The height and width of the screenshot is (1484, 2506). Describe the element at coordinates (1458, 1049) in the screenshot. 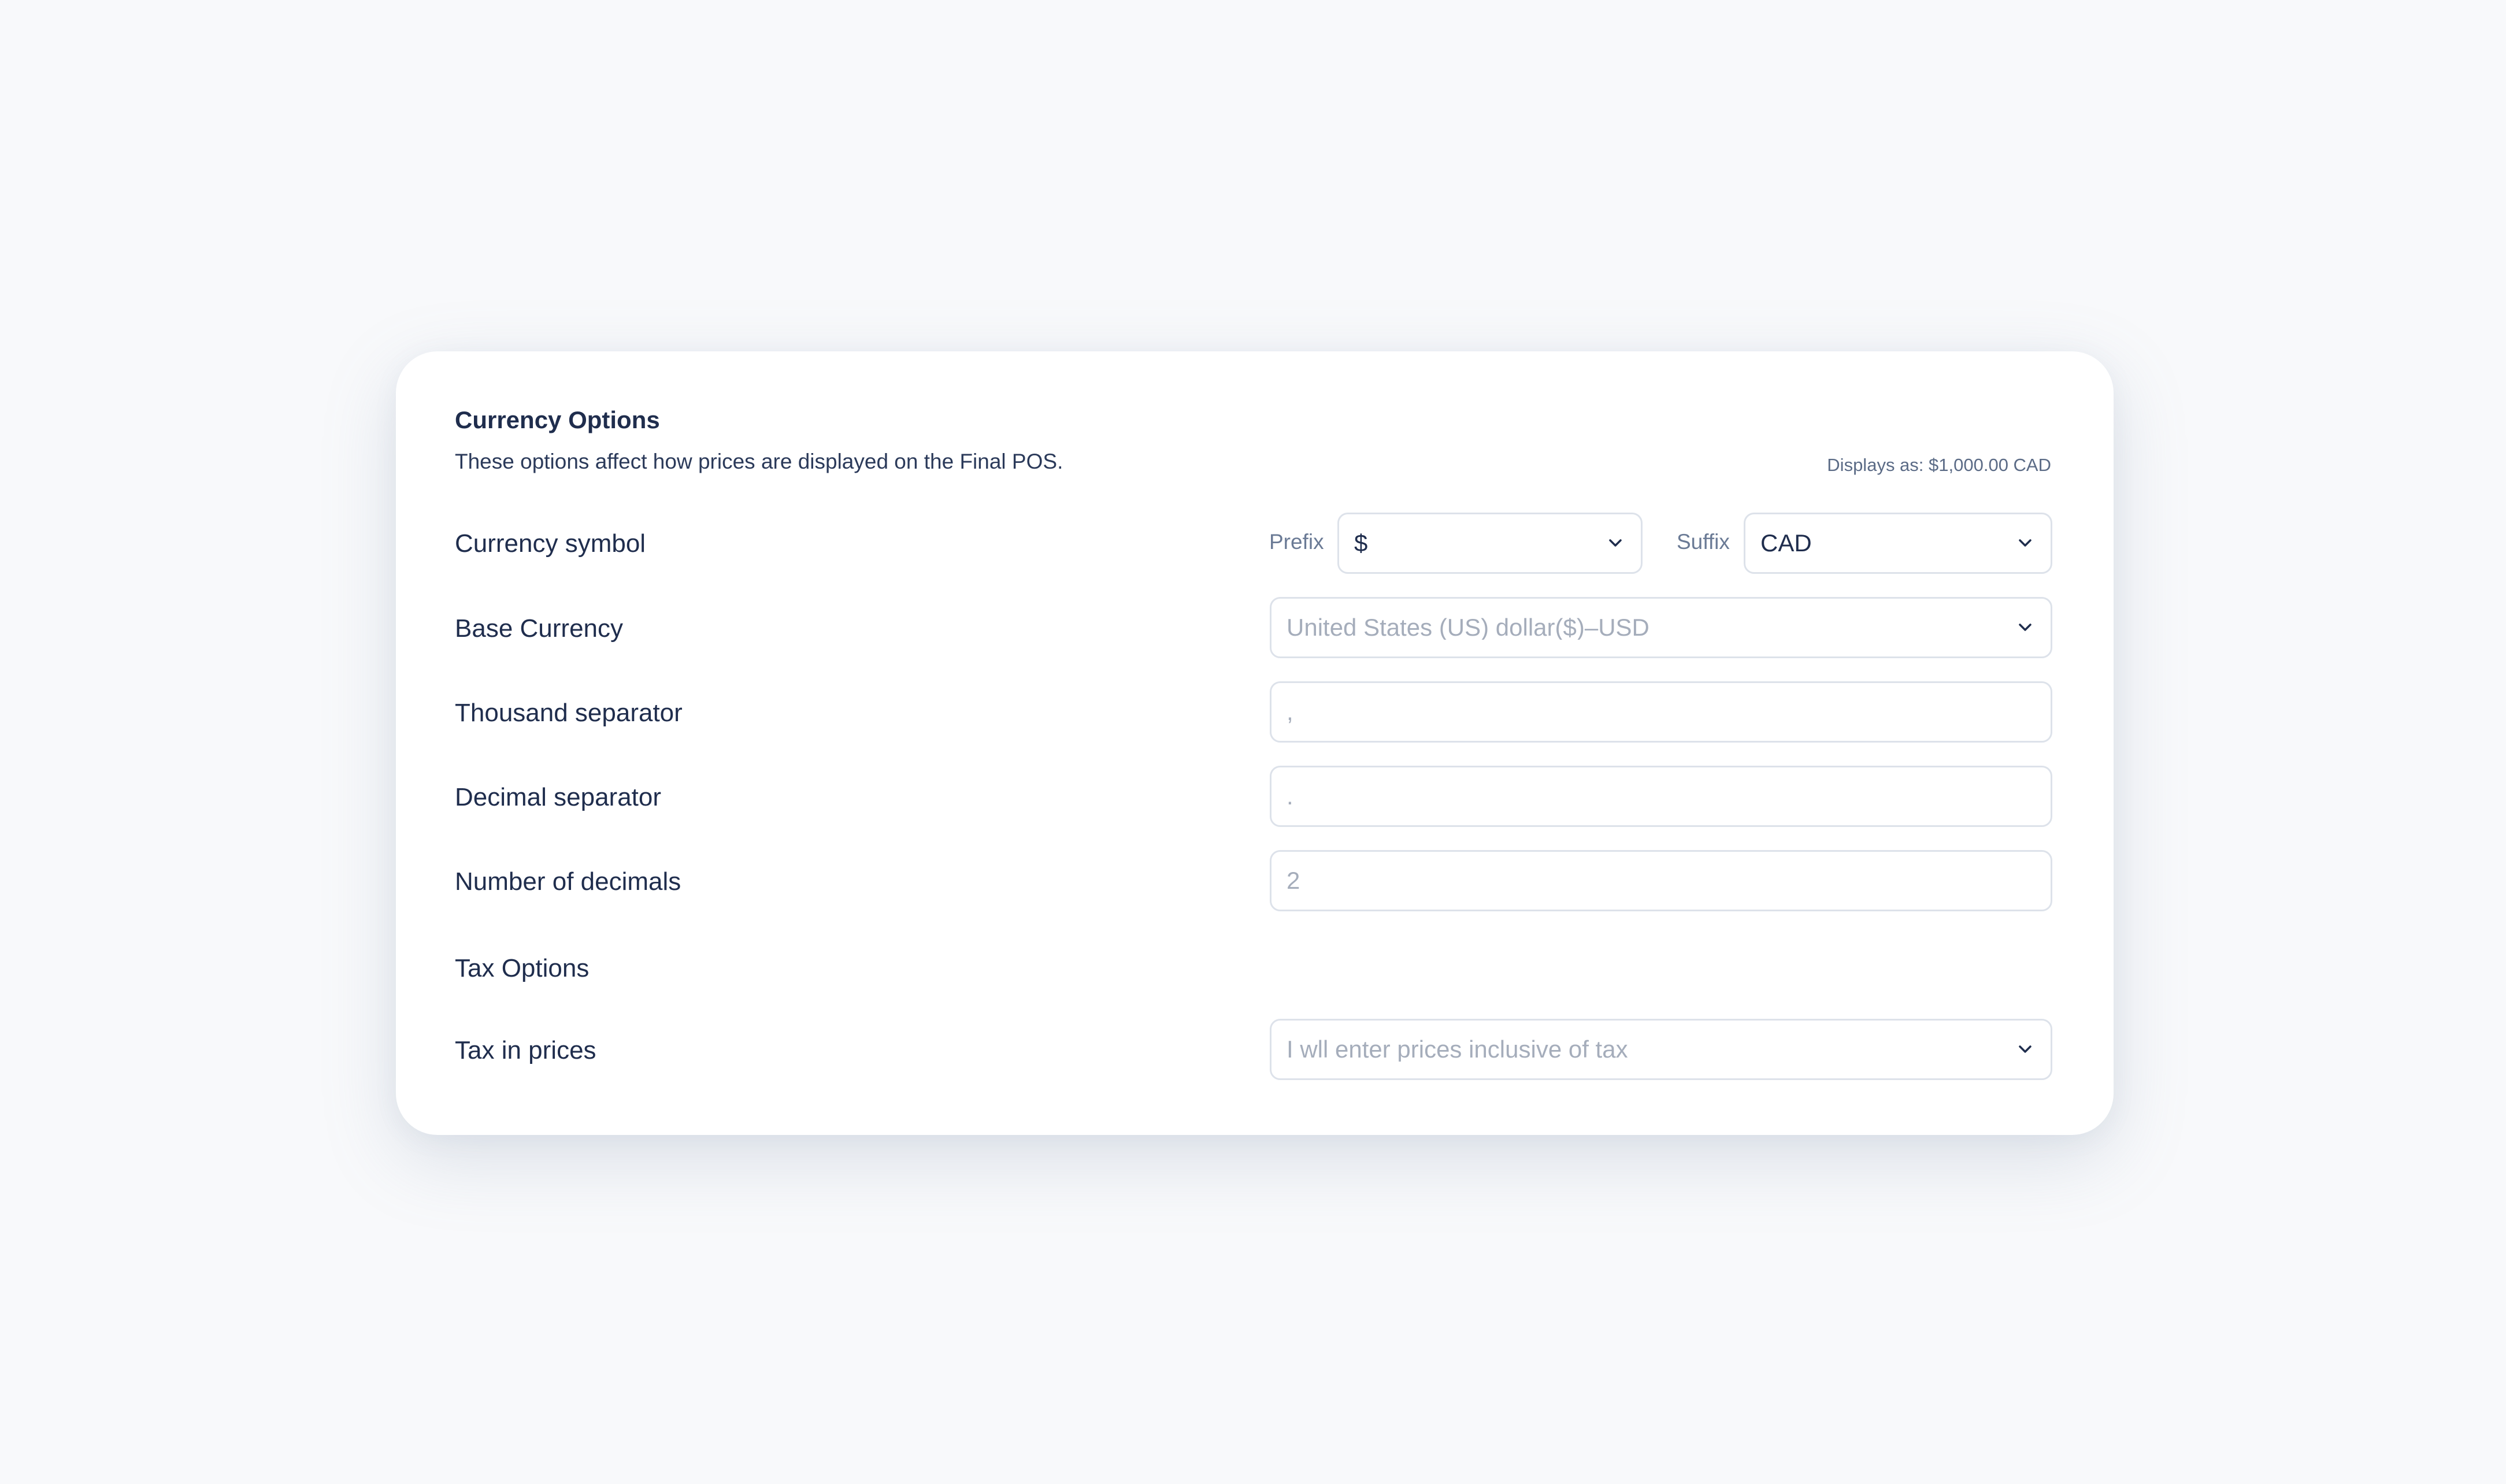

I see `tax-in-prices-select-value: I wll enter prices inclusive of tax` at that location.